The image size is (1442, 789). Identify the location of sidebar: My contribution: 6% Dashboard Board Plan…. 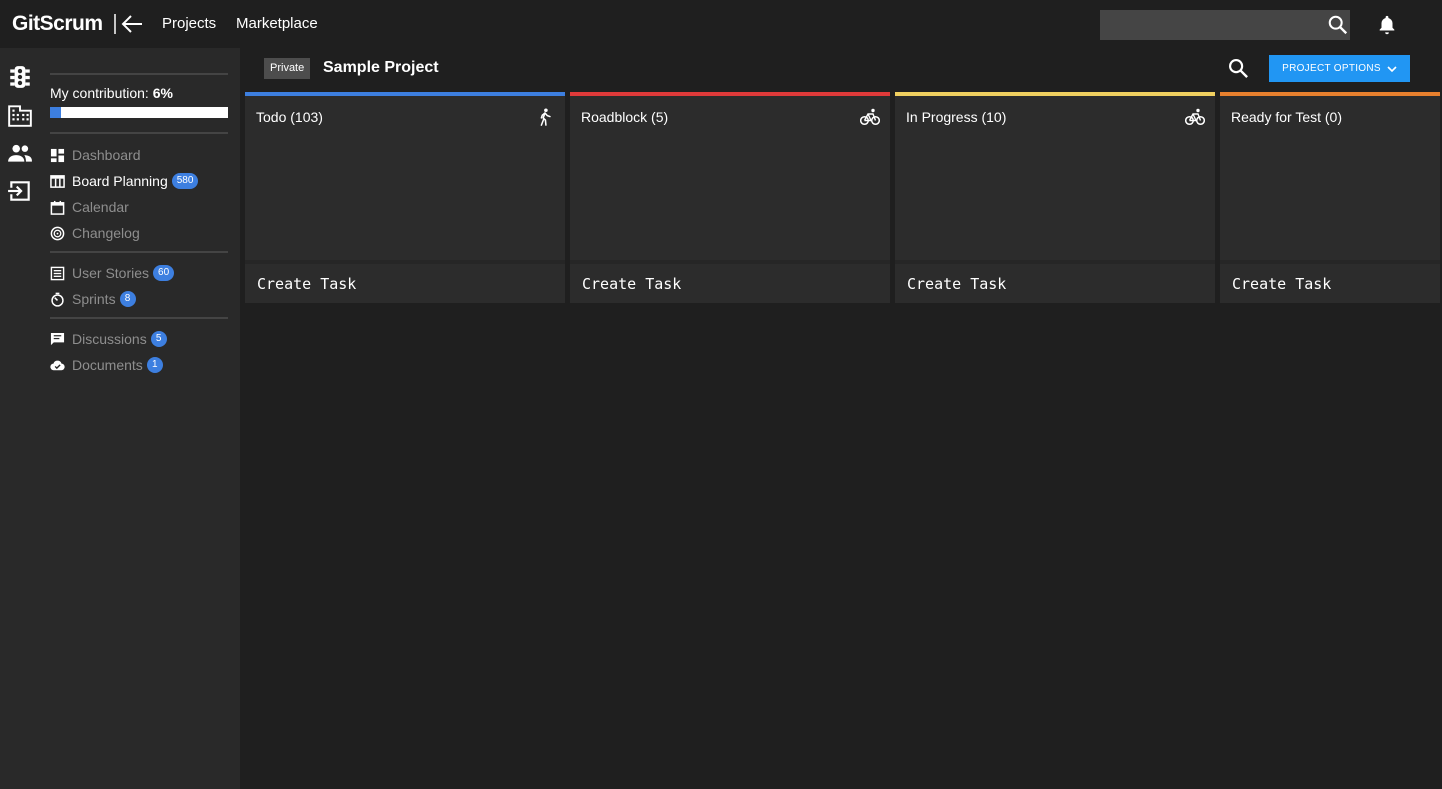
(140, 418).